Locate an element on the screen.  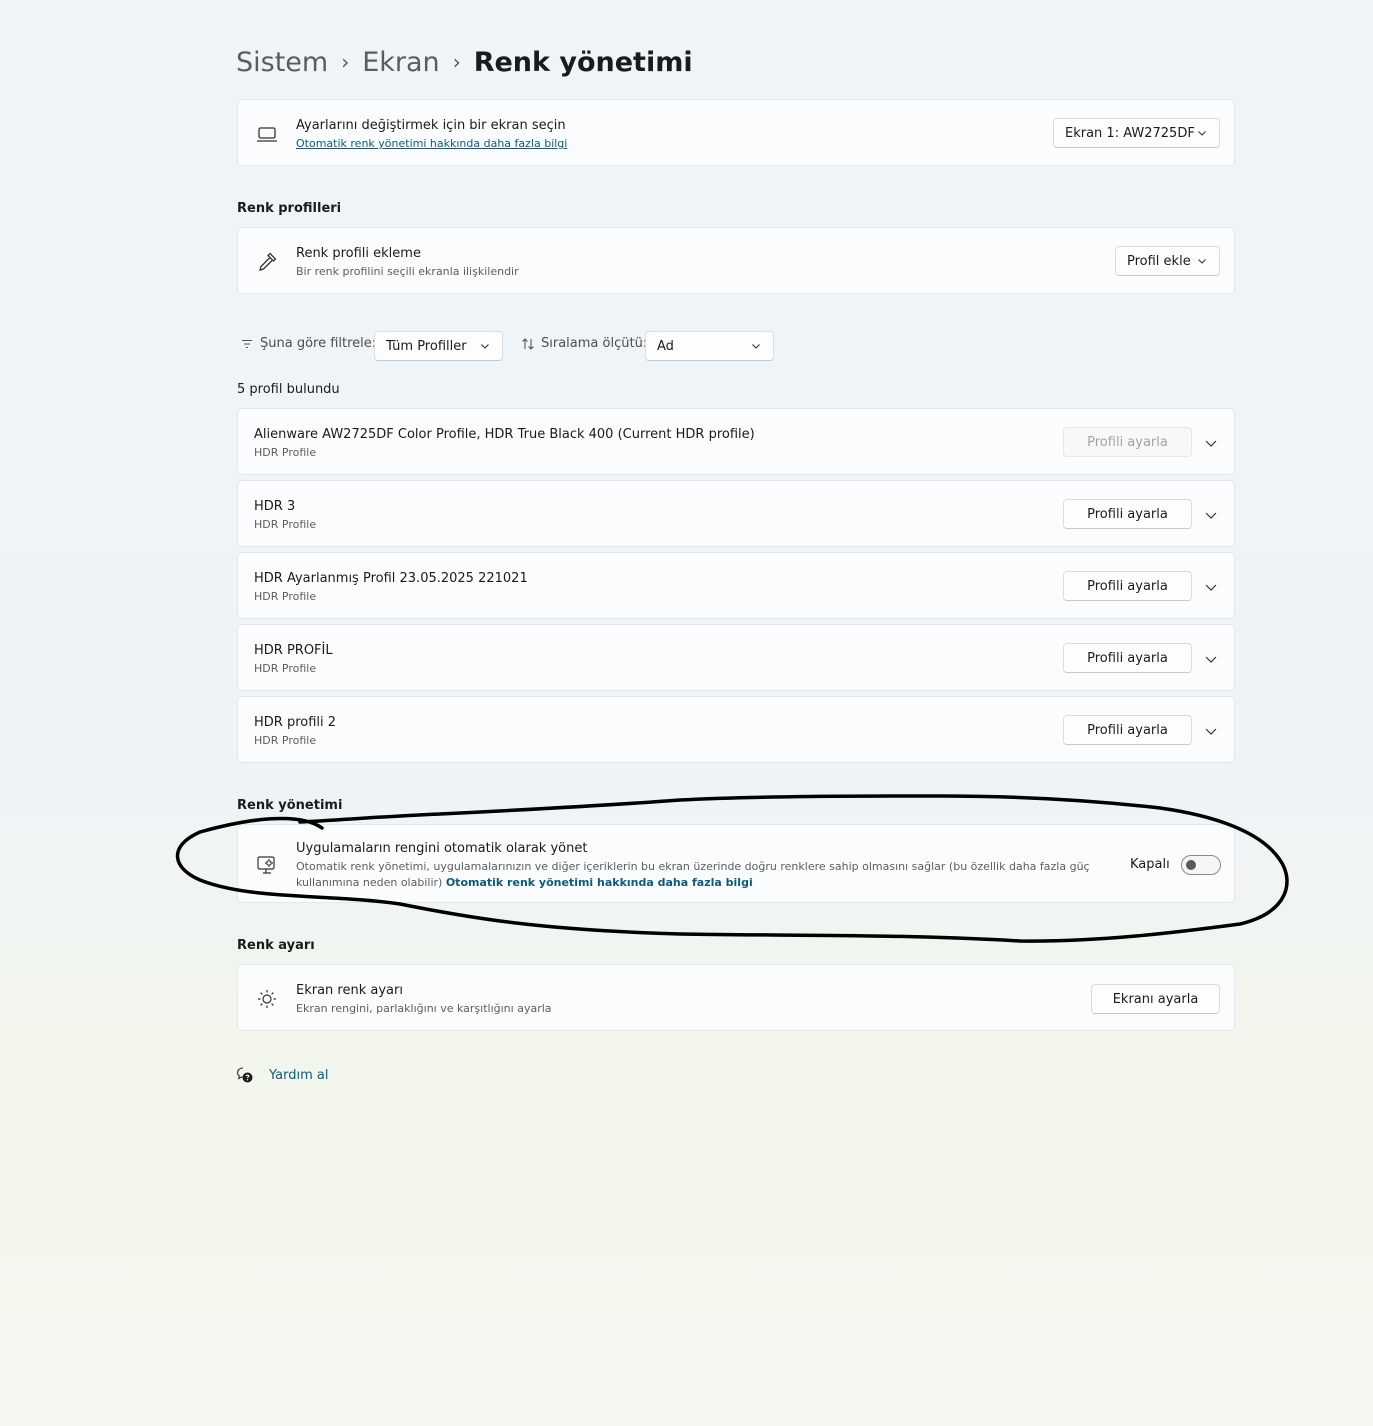
breadcrumb-item-sistem: Sistem is located at coordinates (282, 62).